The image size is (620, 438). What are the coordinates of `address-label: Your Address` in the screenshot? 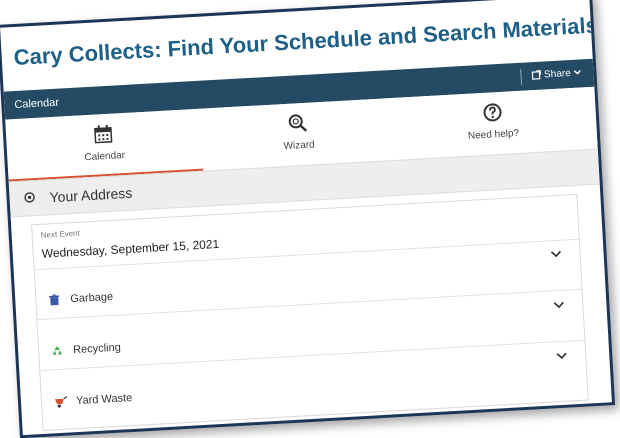 It's located at (91, 195).